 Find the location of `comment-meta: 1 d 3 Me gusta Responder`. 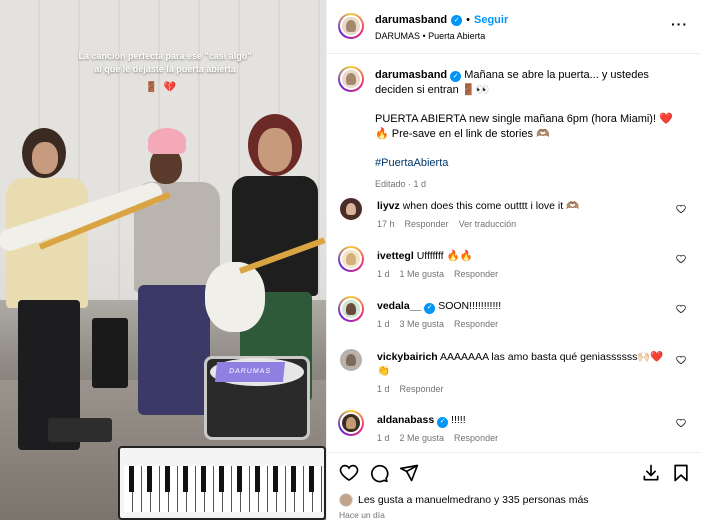

comment-meta: 1 d 3 Me gusta Responder is located at coordinates (437, 324).